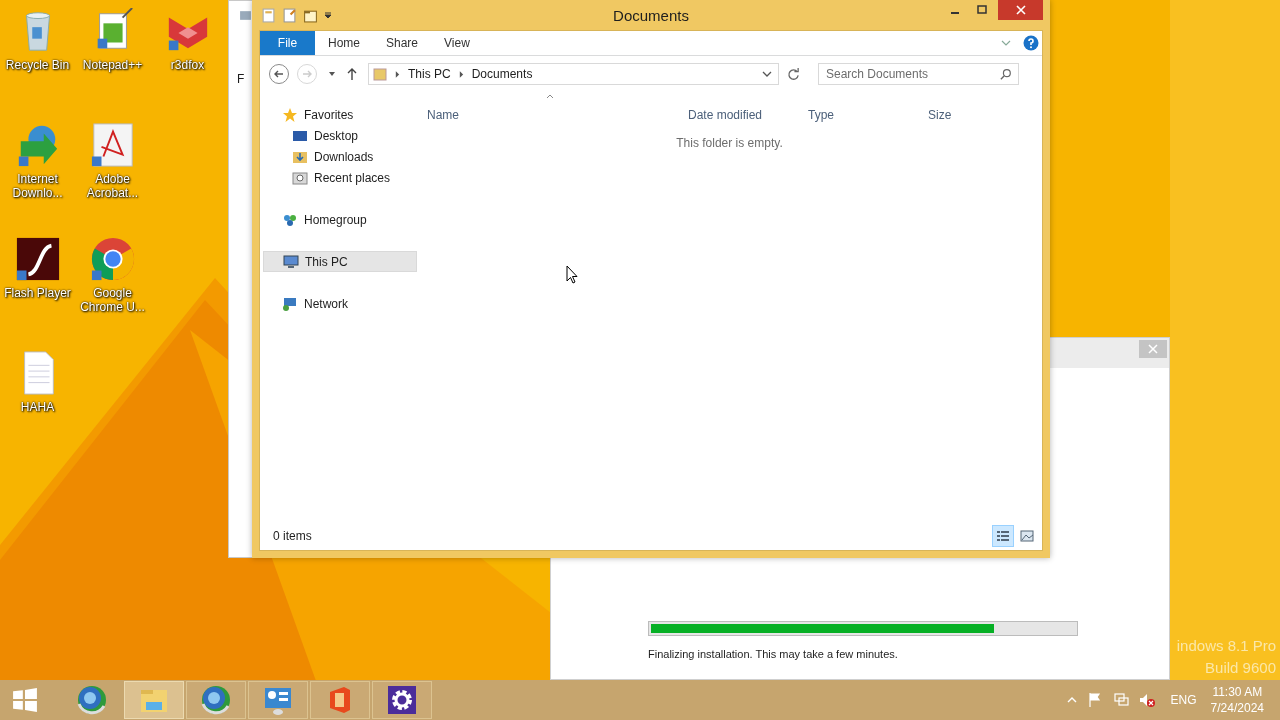  What do you see at coordinates (289, 15) in the screenshot?
I see `new-document-icon` at bounding box center [289, 15].